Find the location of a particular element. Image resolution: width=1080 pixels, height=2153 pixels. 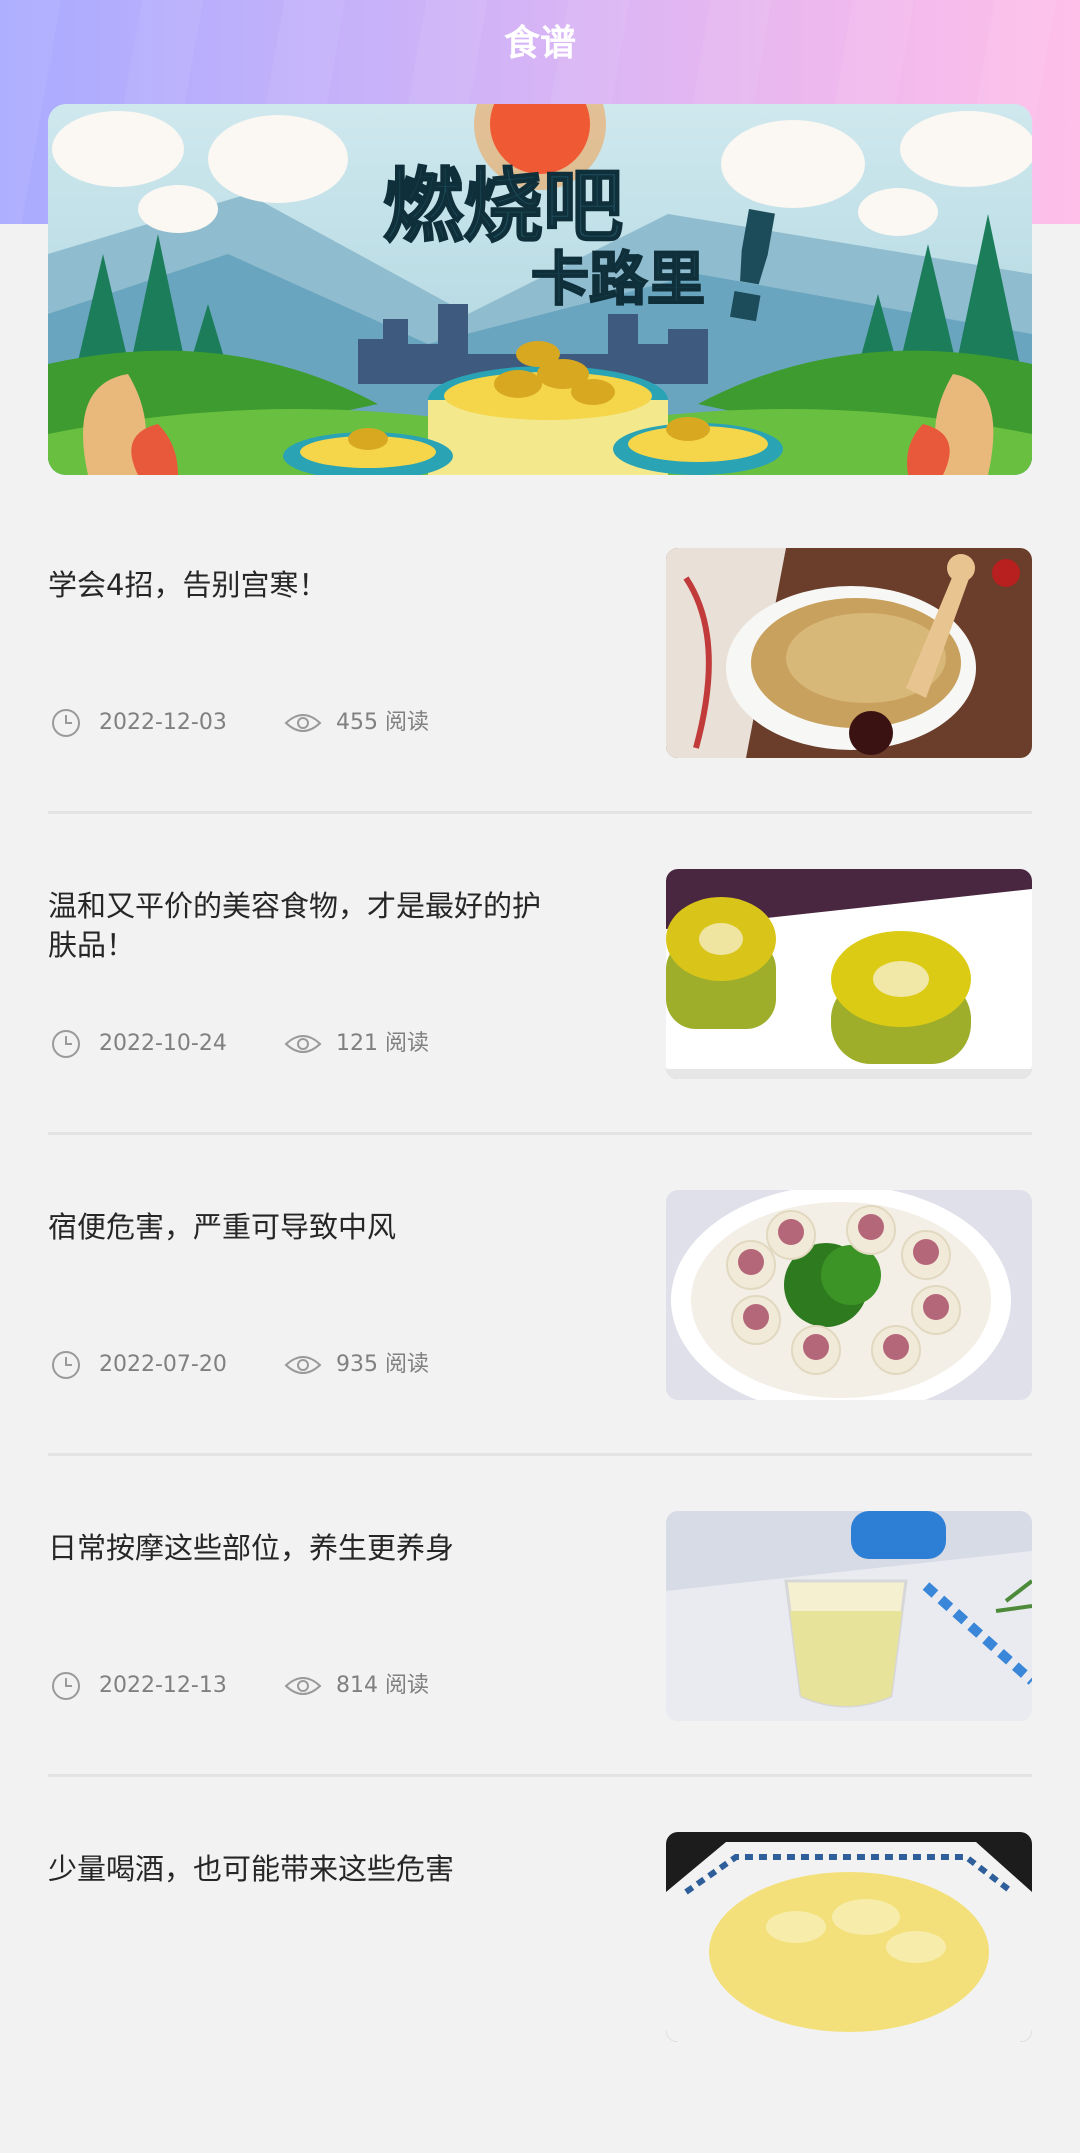

article-meta: 2022-12-03 455 阅读 is located at coordinates (308, 723).